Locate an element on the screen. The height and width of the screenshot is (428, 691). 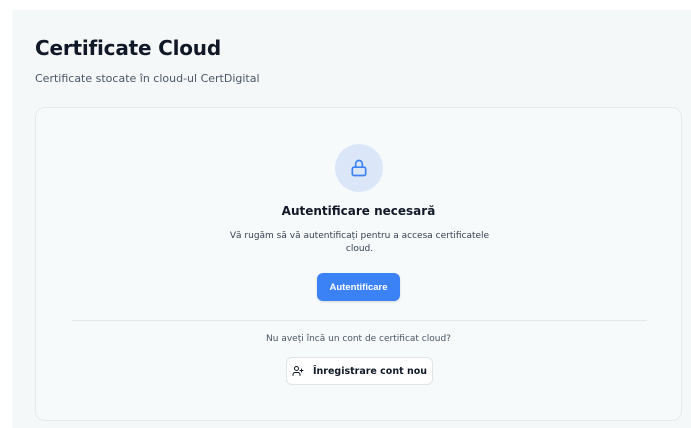
divider is located at coordinates (359, 320).